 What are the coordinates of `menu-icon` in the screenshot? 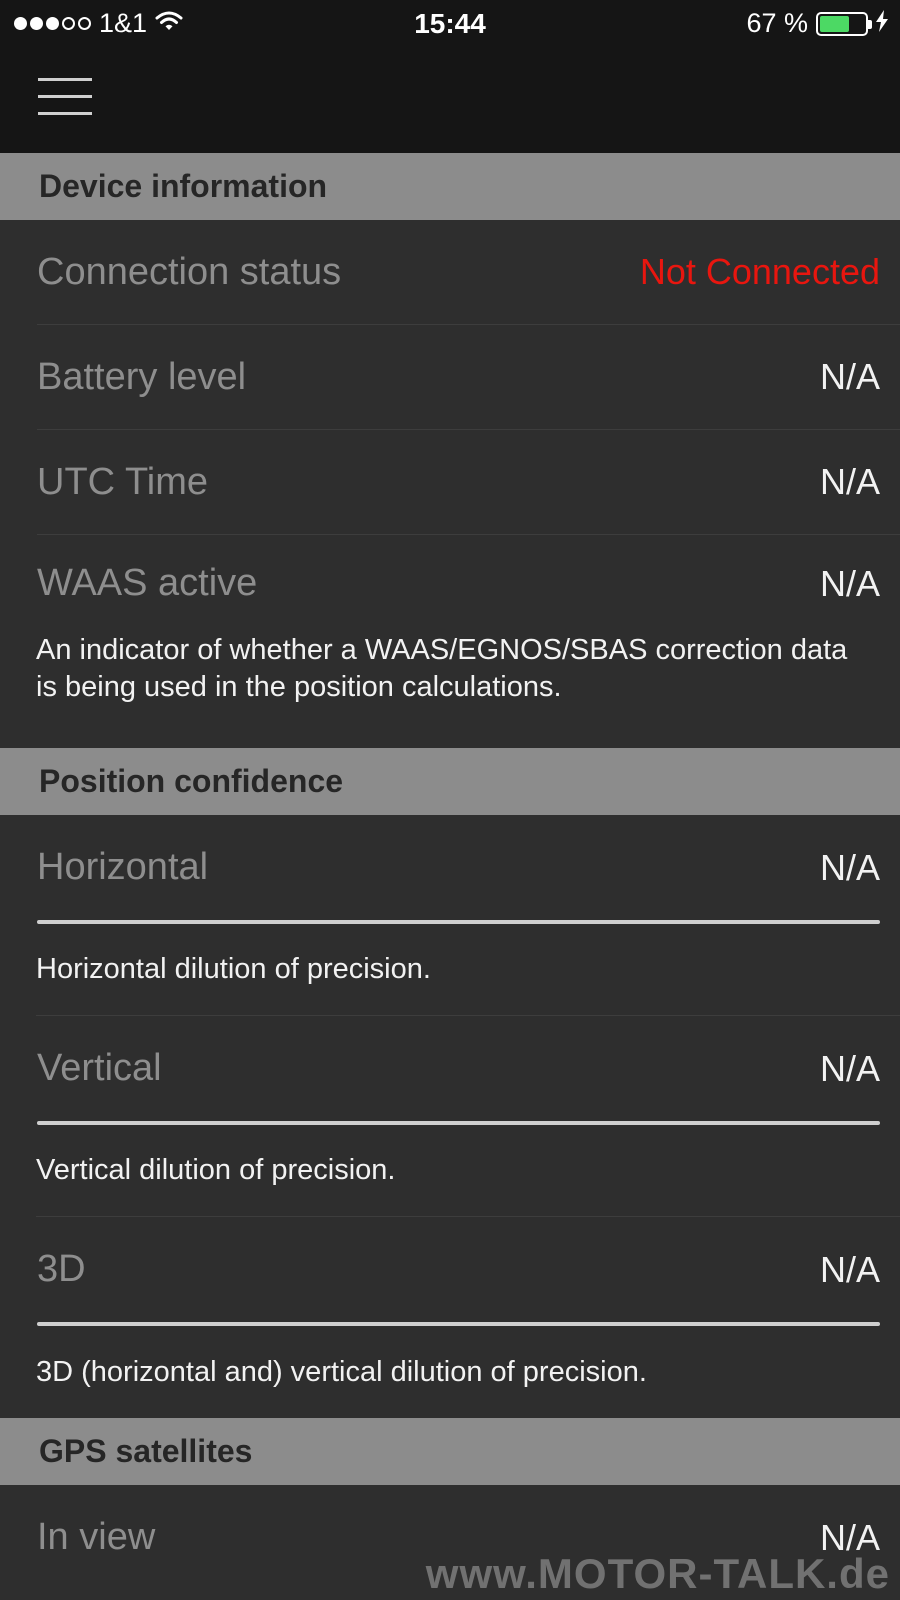 It's located at (65, 98).